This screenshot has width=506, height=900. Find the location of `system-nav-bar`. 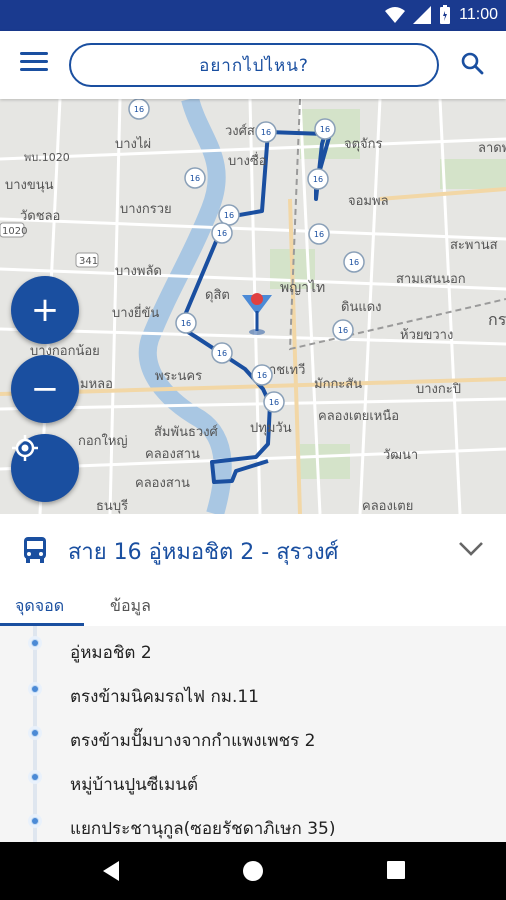

system-nav-bar is located at coordinates (253, 871).